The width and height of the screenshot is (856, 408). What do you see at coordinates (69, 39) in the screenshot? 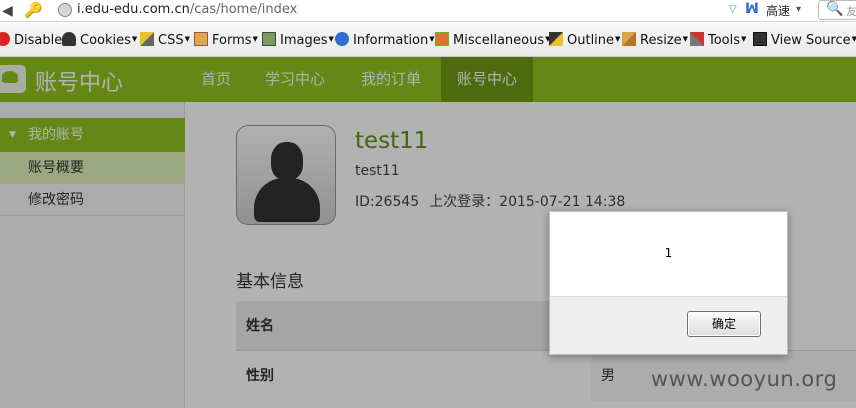
I see `user-silhouette-icon` at bounding box center [69, 39].